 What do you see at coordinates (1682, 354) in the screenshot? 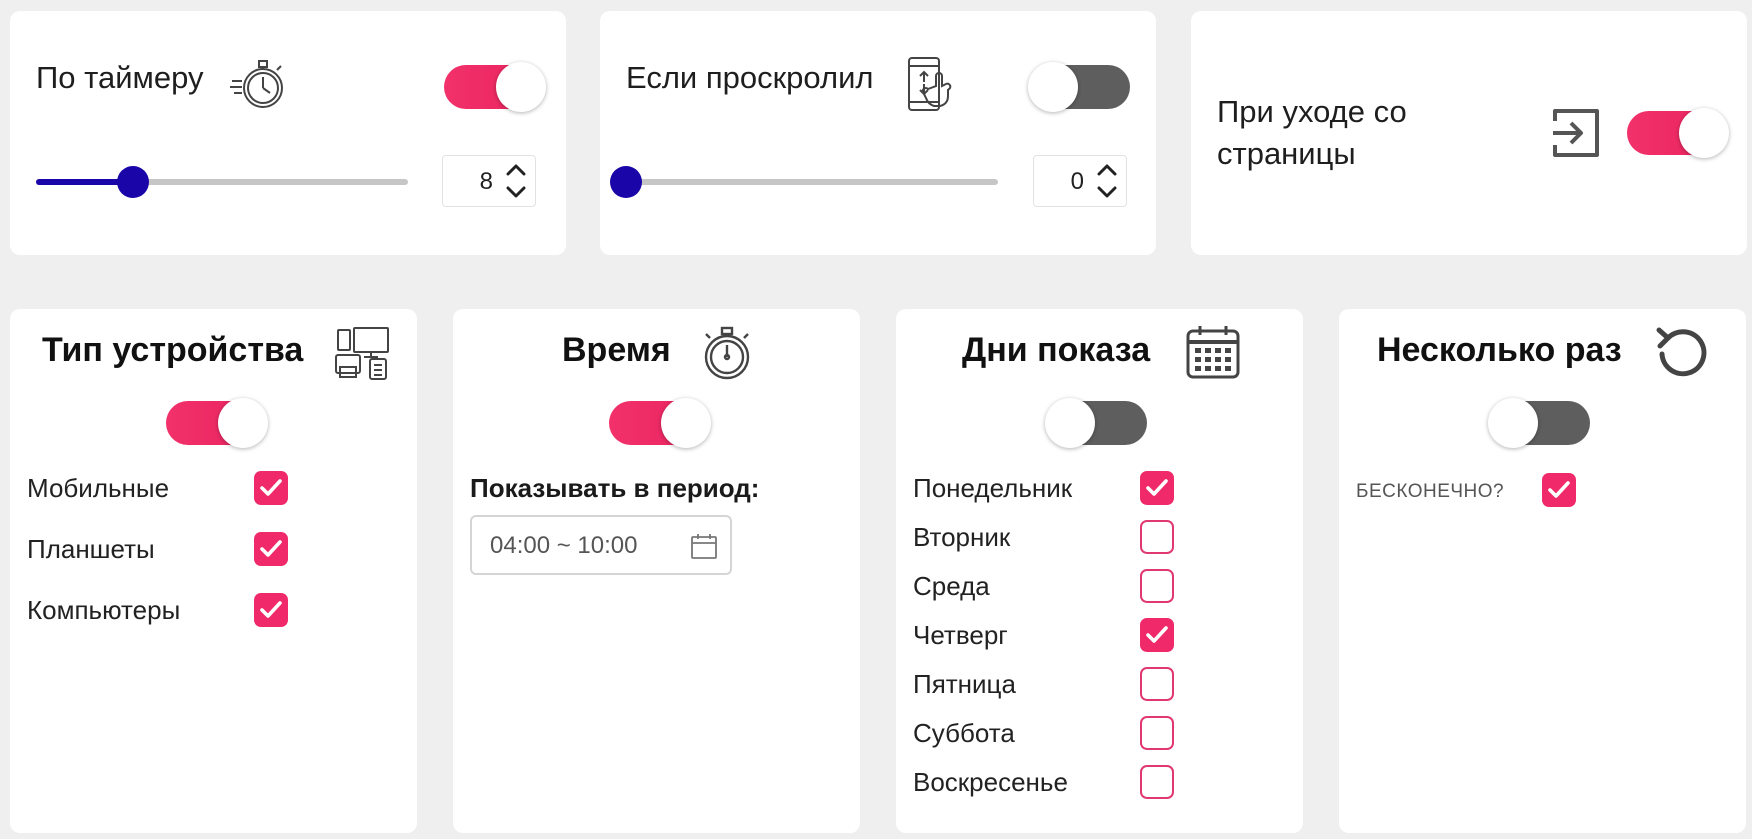
I see `refresh-icon` at bounding box center [1682, 354].